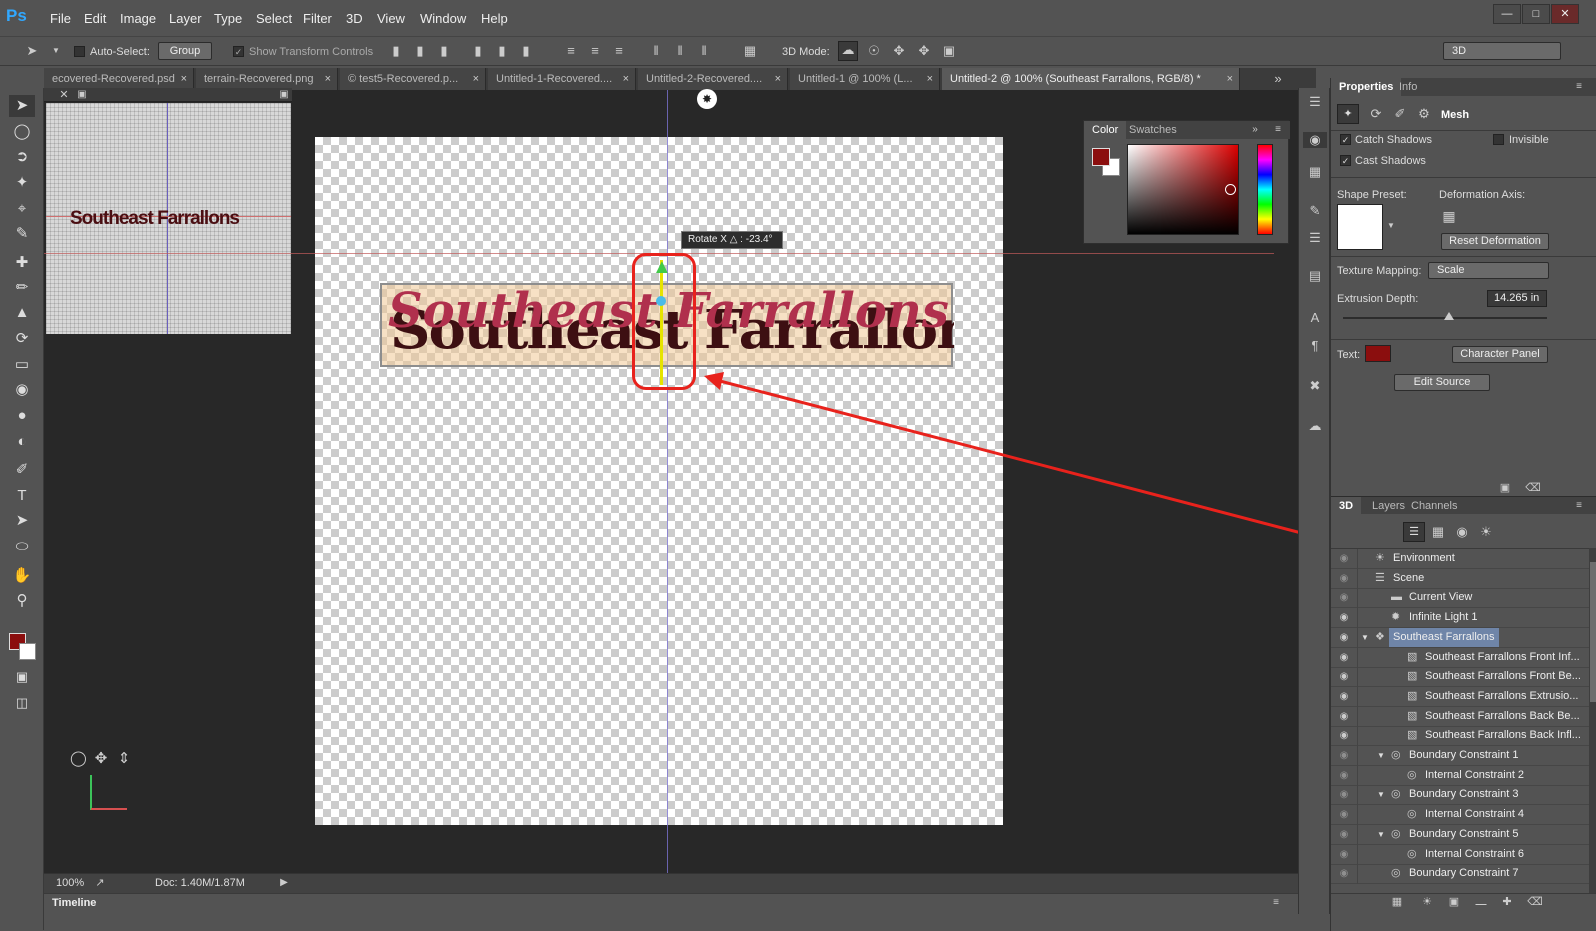  Describe the element at coordinates (354, 18) in the screenshot. I see `menu-3d: 3D` at that location.